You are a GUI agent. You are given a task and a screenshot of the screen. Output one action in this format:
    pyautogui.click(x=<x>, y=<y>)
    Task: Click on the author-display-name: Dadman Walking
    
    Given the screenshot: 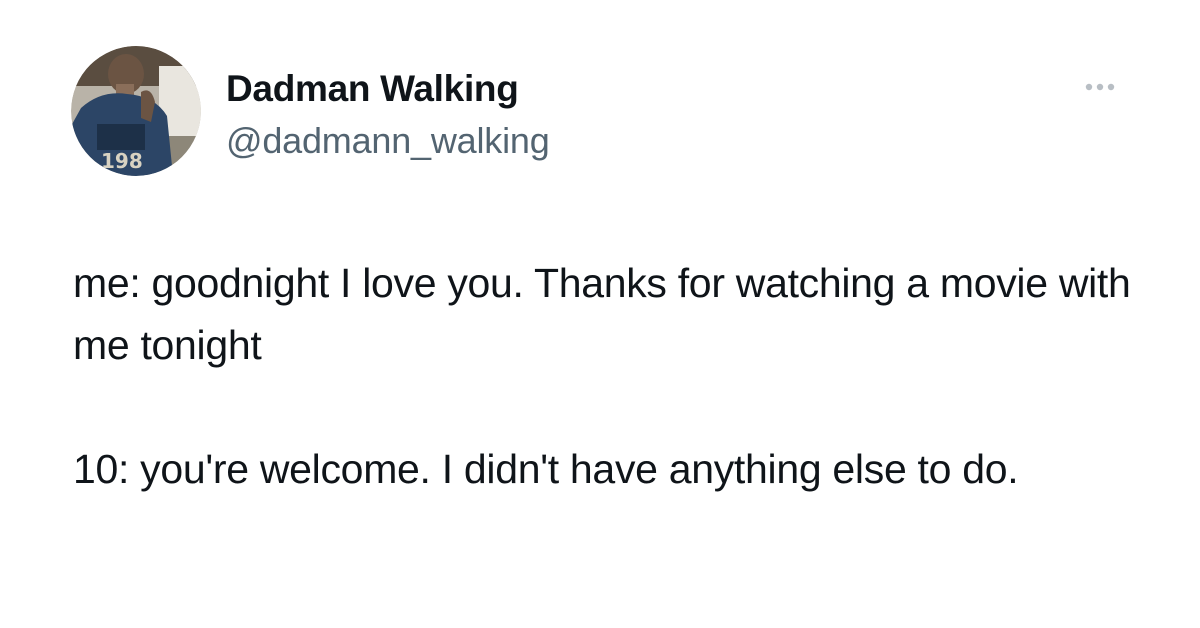 What is the action you would take?
    pyautogui.click(x=372, y=89)
    